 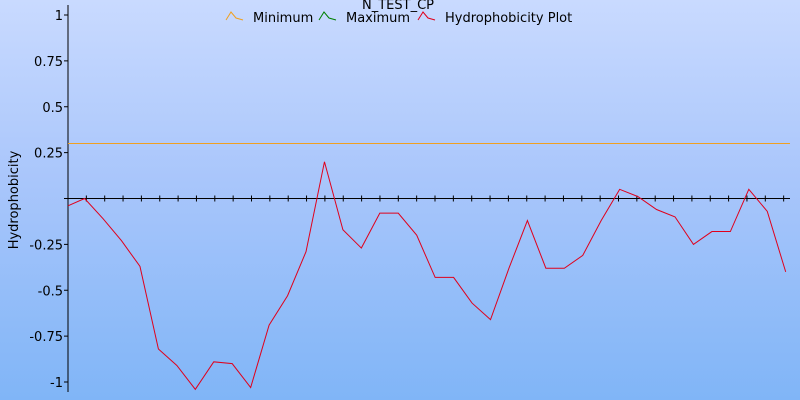 I want to click on y-tick-label: -0.25, so click(x=46, y=245).